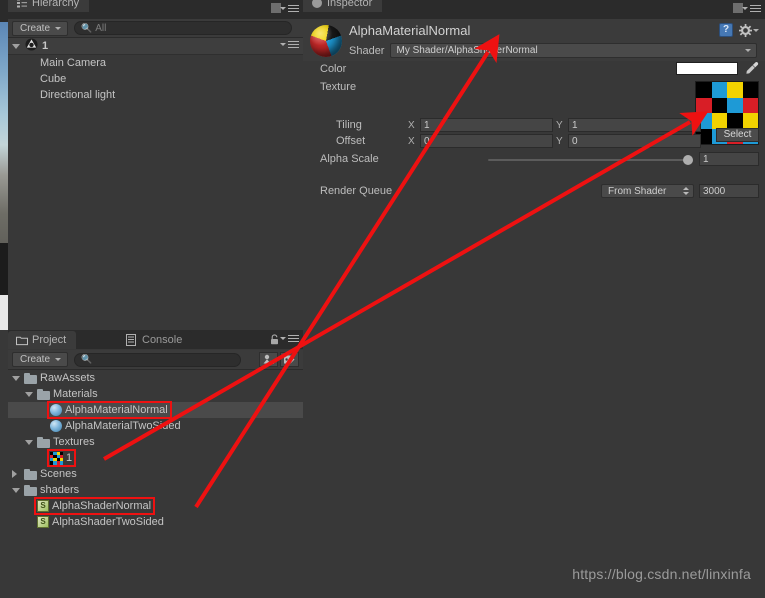  I want to click on project-toolbar: Create 🔍, so click(155, 360).